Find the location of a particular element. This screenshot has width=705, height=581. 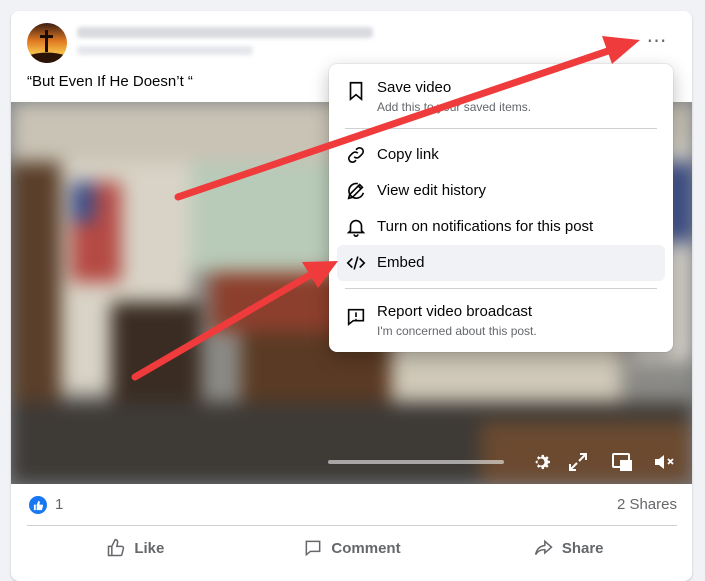

menu-item-save-video: Save video Add this to your saved items. is located at coordinates (501, 97).